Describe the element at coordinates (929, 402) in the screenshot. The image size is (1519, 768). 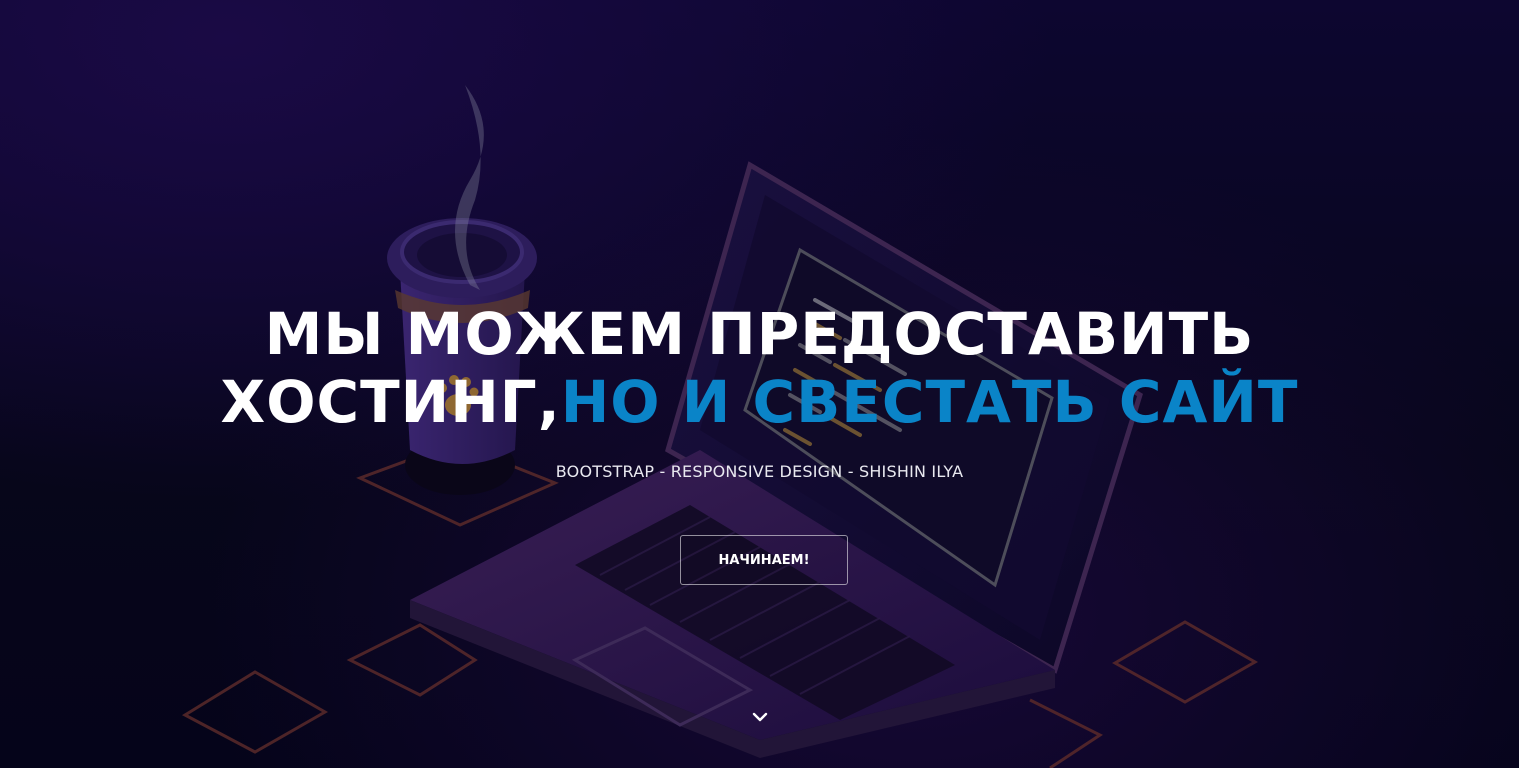
I see `headline-accent-text: НО И СВЕСТАТЬ САЙТ` at that location.